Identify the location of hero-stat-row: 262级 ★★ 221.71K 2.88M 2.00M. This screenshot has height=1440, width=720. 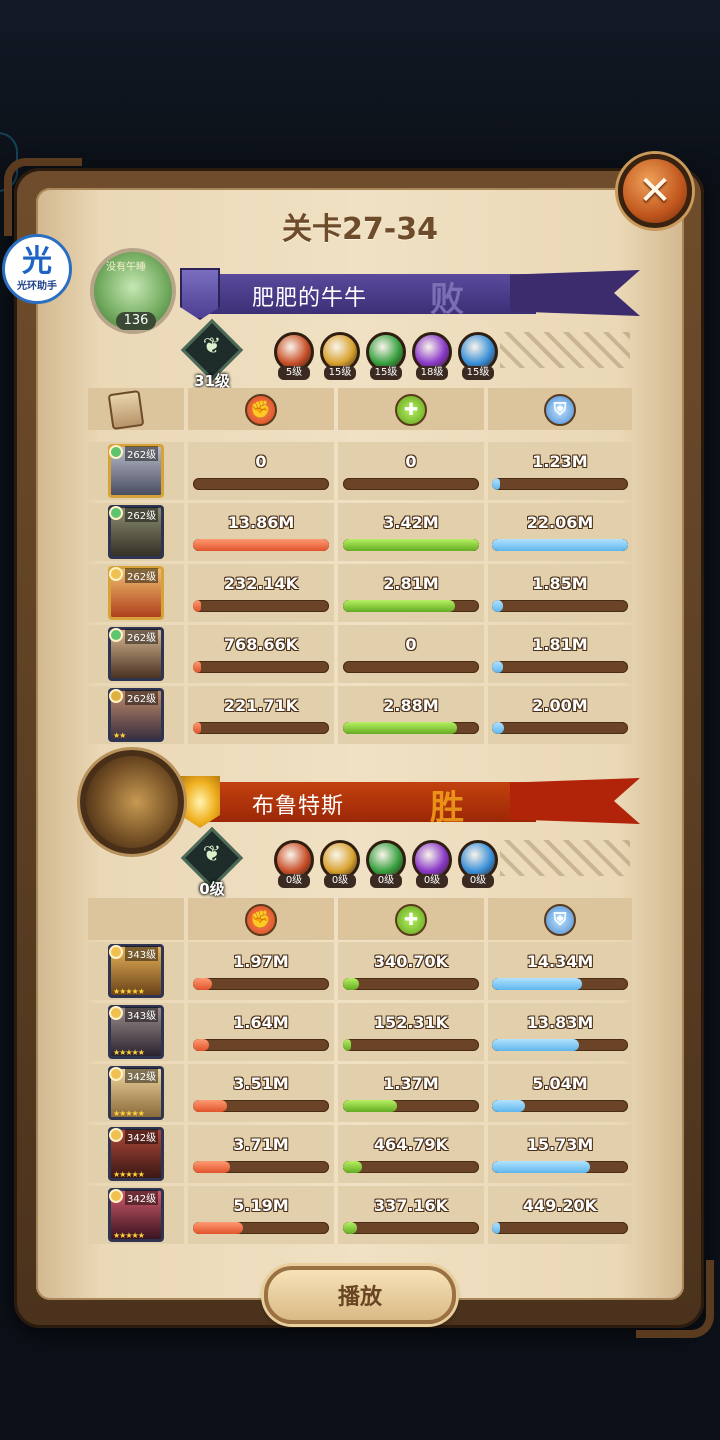
(360, 715).